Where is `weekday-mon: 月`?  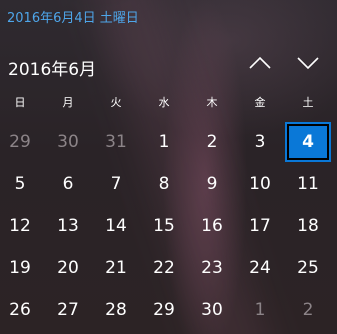 weekday-mon: 月 is located at coordinates (68, 102).